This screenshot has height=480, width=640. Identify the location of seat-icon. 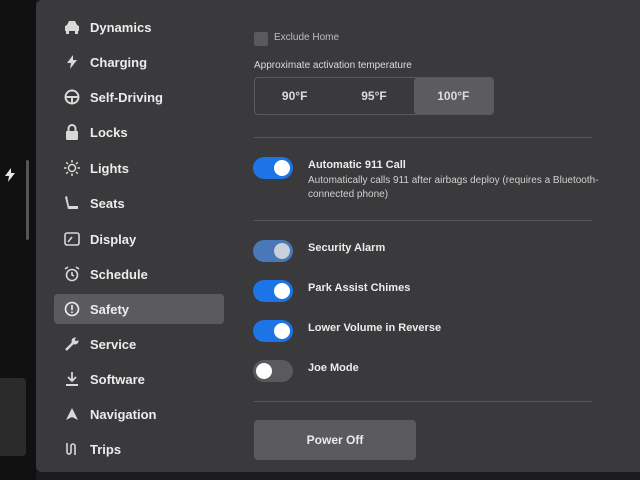
(72, 203).